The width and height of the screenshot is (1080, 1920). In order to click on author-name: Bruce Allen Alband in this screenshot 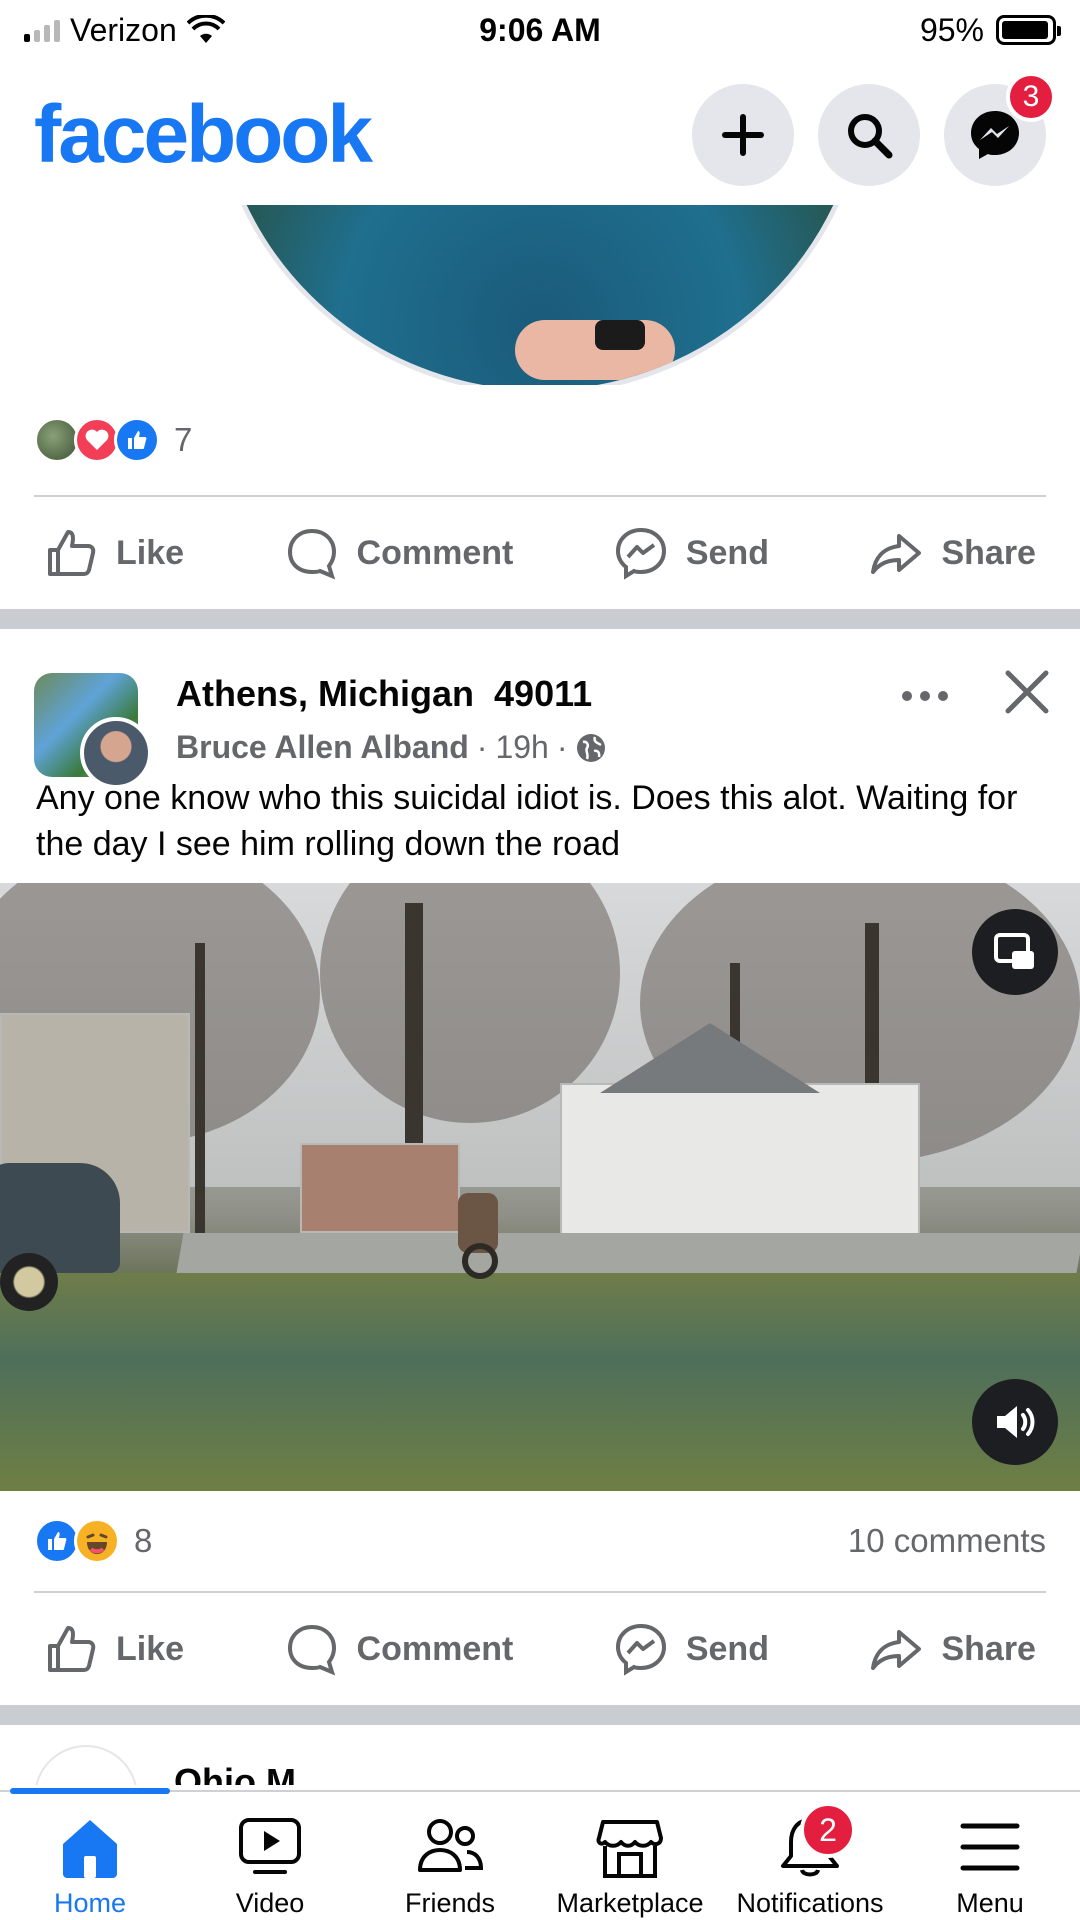, I will do `click(322, 747)`.